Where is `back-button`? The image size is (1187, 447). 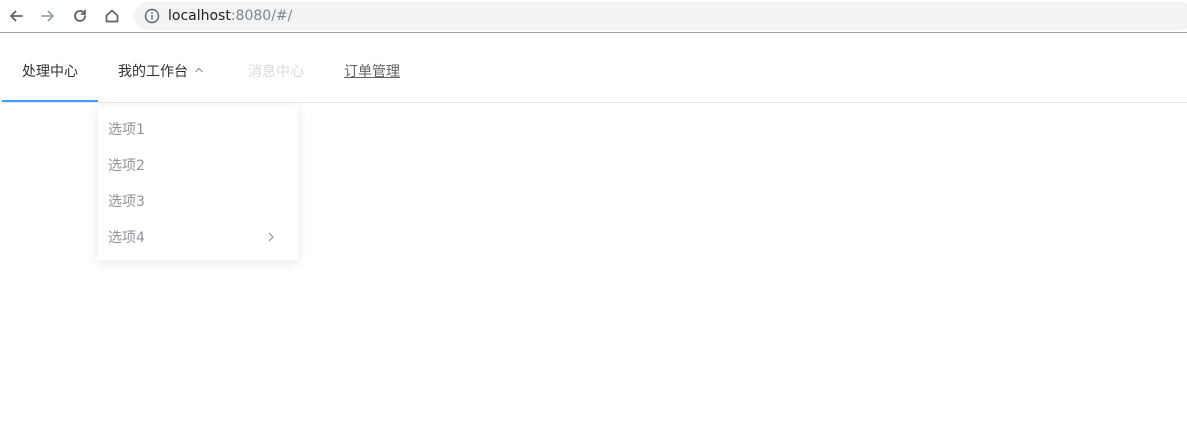 back-button is located at coordinates (16, 16).